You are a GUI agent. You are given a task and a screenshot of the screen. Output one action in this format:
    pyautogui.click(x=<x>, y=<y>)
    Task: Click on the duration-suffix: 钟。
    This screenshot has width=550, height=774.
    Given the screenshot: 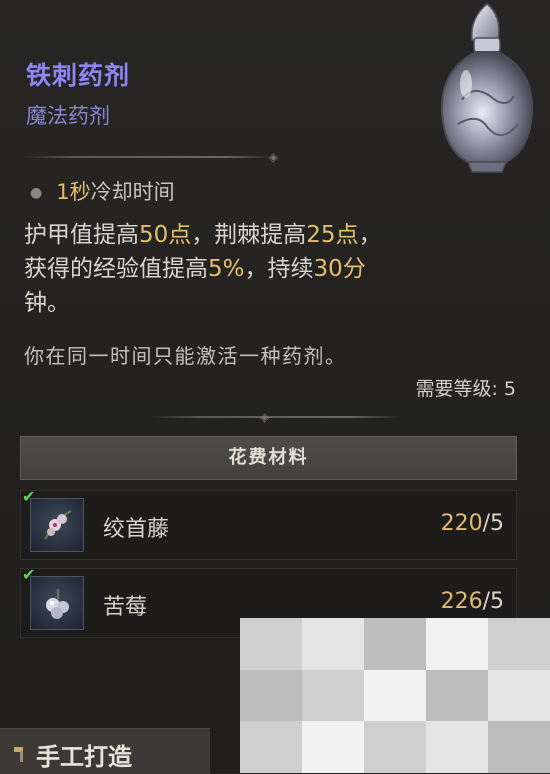 What is the action you would take?
    pyautogui.click(x=47, y=303)
    